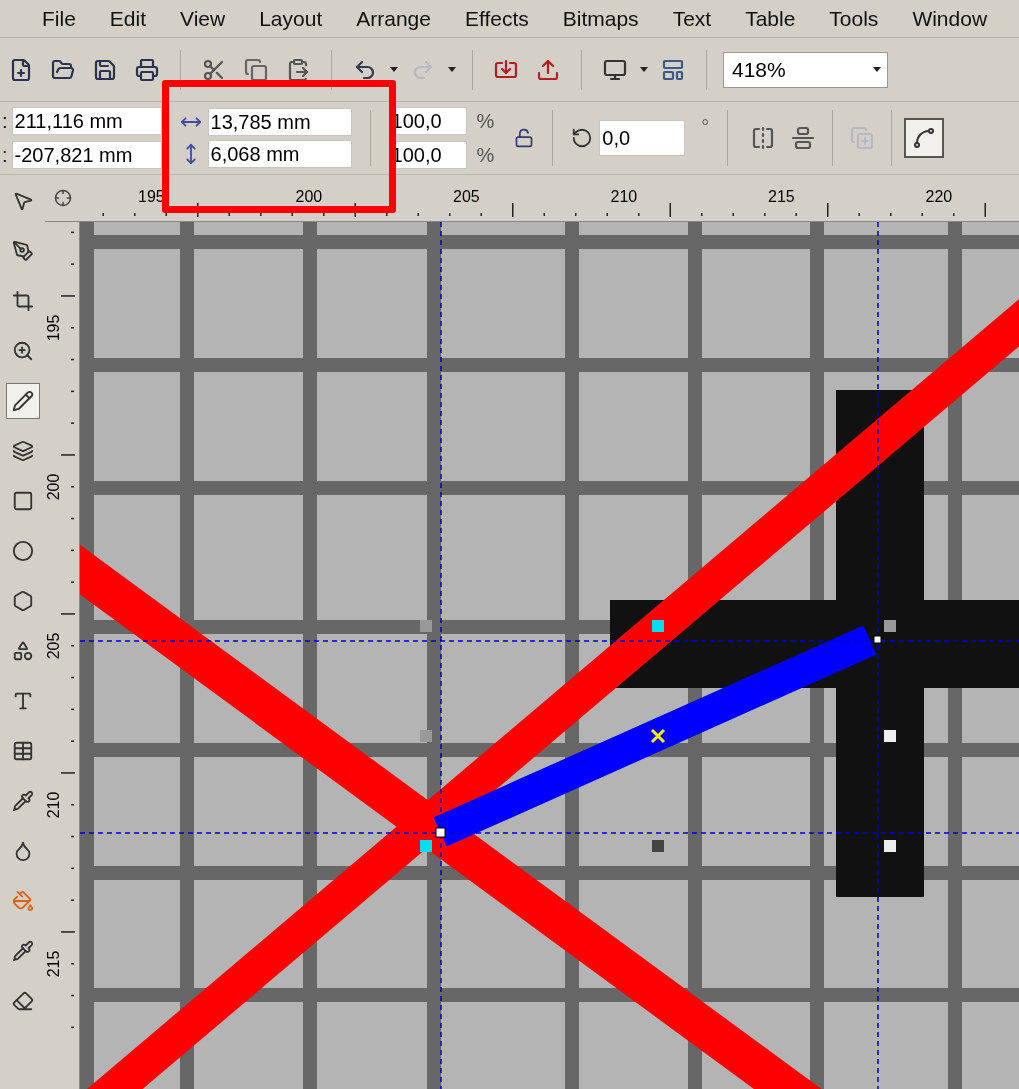  Describe the element at coordinates (22, 251) in the screenshot. I see `pen-icon` at that location.